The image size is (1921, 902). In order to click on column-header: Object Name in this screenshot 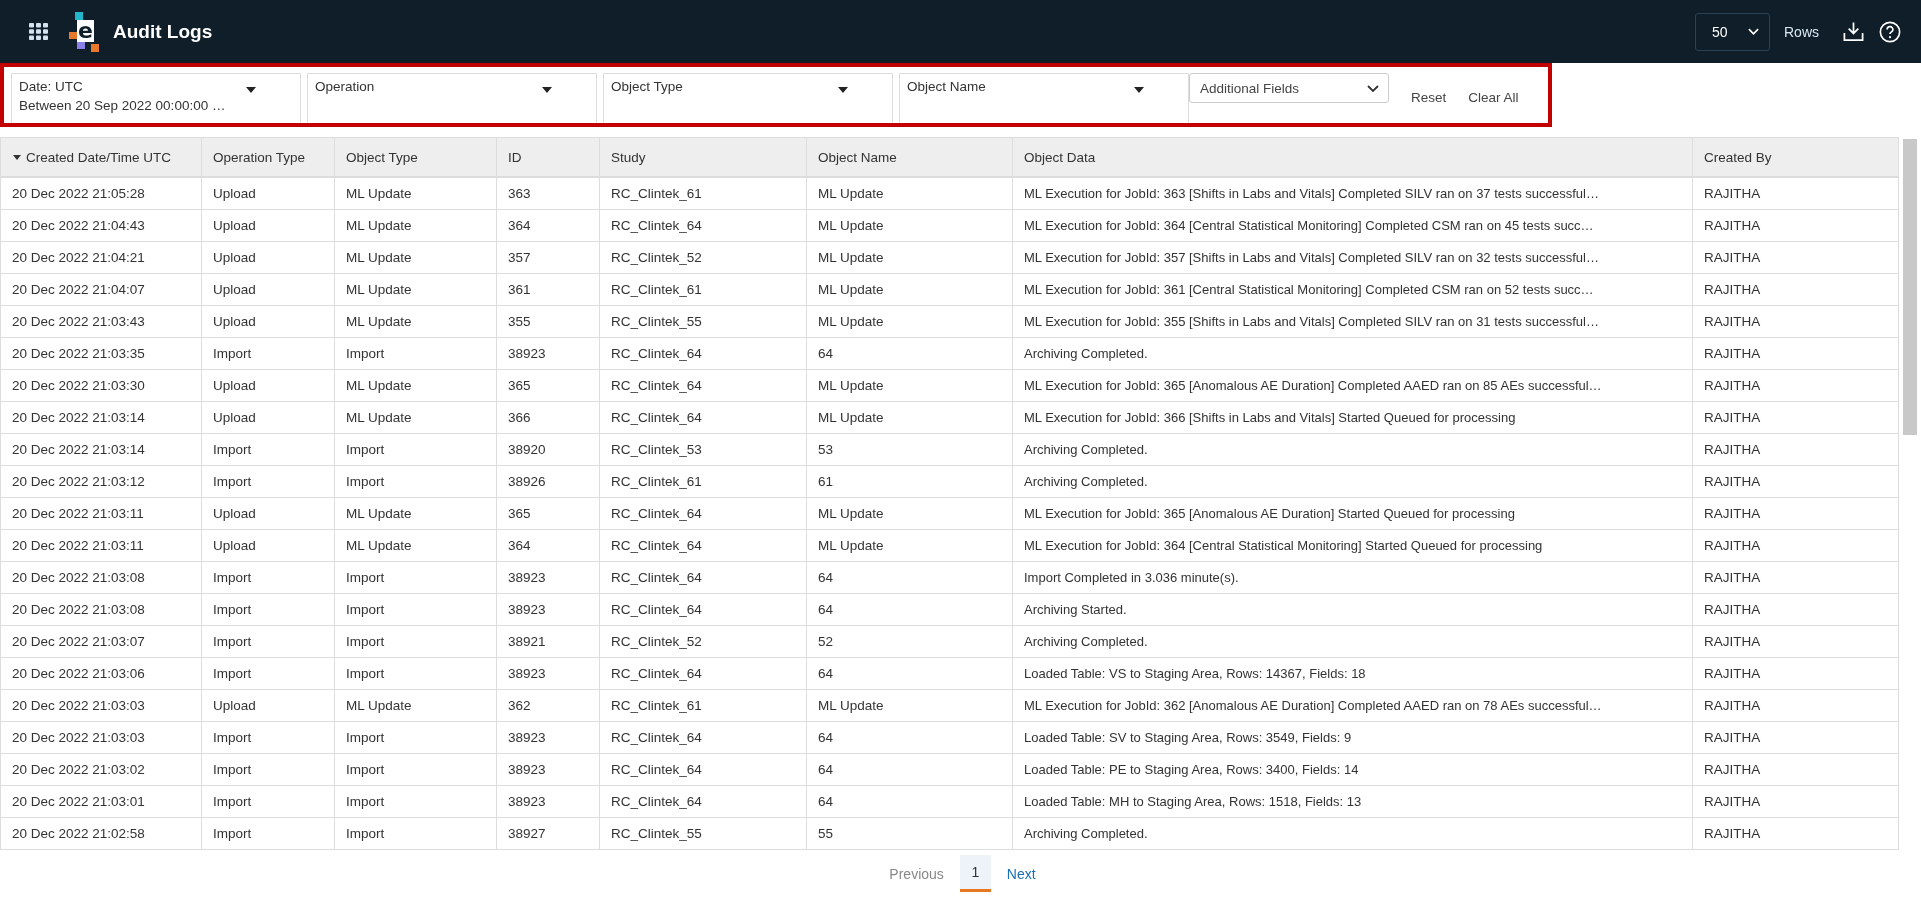, I will do `click(910, 158)`.